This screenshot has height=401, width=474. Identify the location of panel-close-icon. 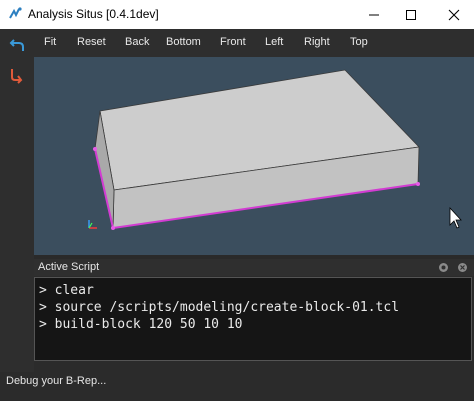
(462, 267).